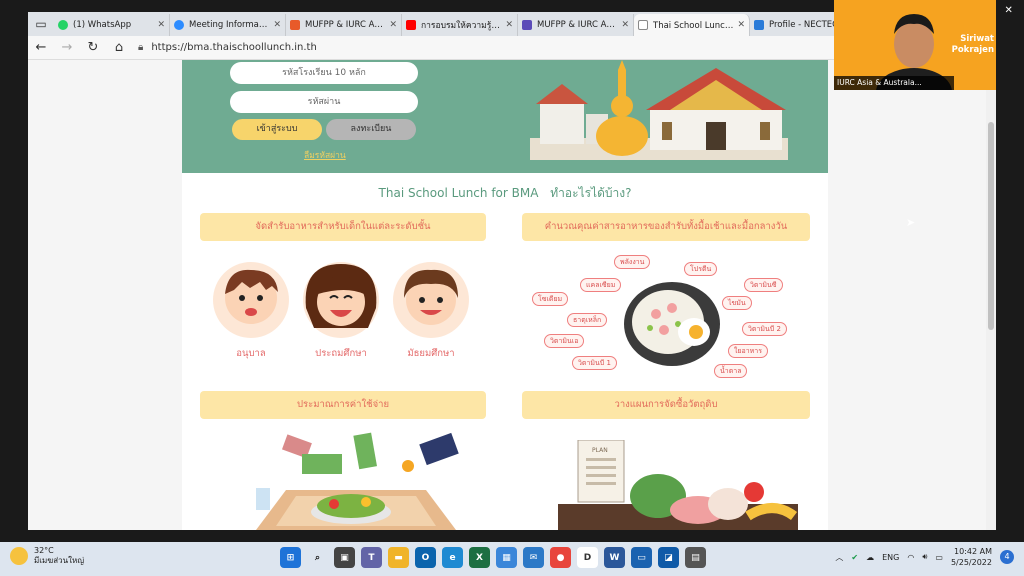 This screenshot has height=576, width=1024. I want to click on photos-icon: ◪, so click(668, 557).